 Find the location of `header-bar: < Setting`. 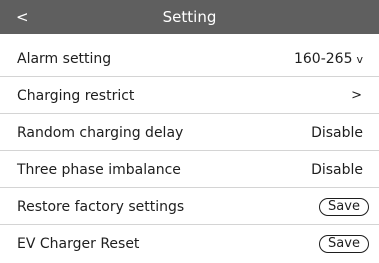

header-bar: < Setting is located at coordinates (189, 17).